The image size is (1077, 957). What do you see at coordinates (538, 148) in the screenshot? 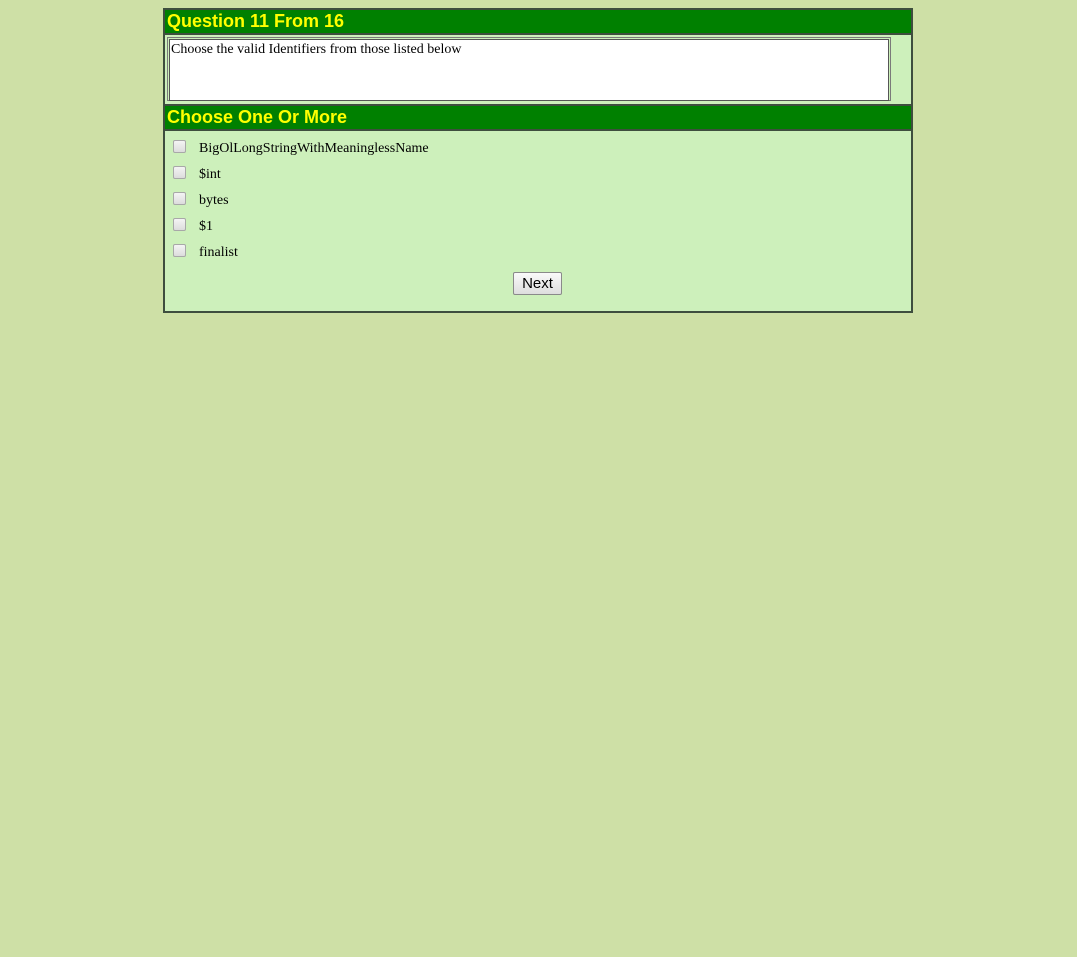
I see `option-item: BigOlLongStringWithMeaninglessName` at bounding box center [538, 148].